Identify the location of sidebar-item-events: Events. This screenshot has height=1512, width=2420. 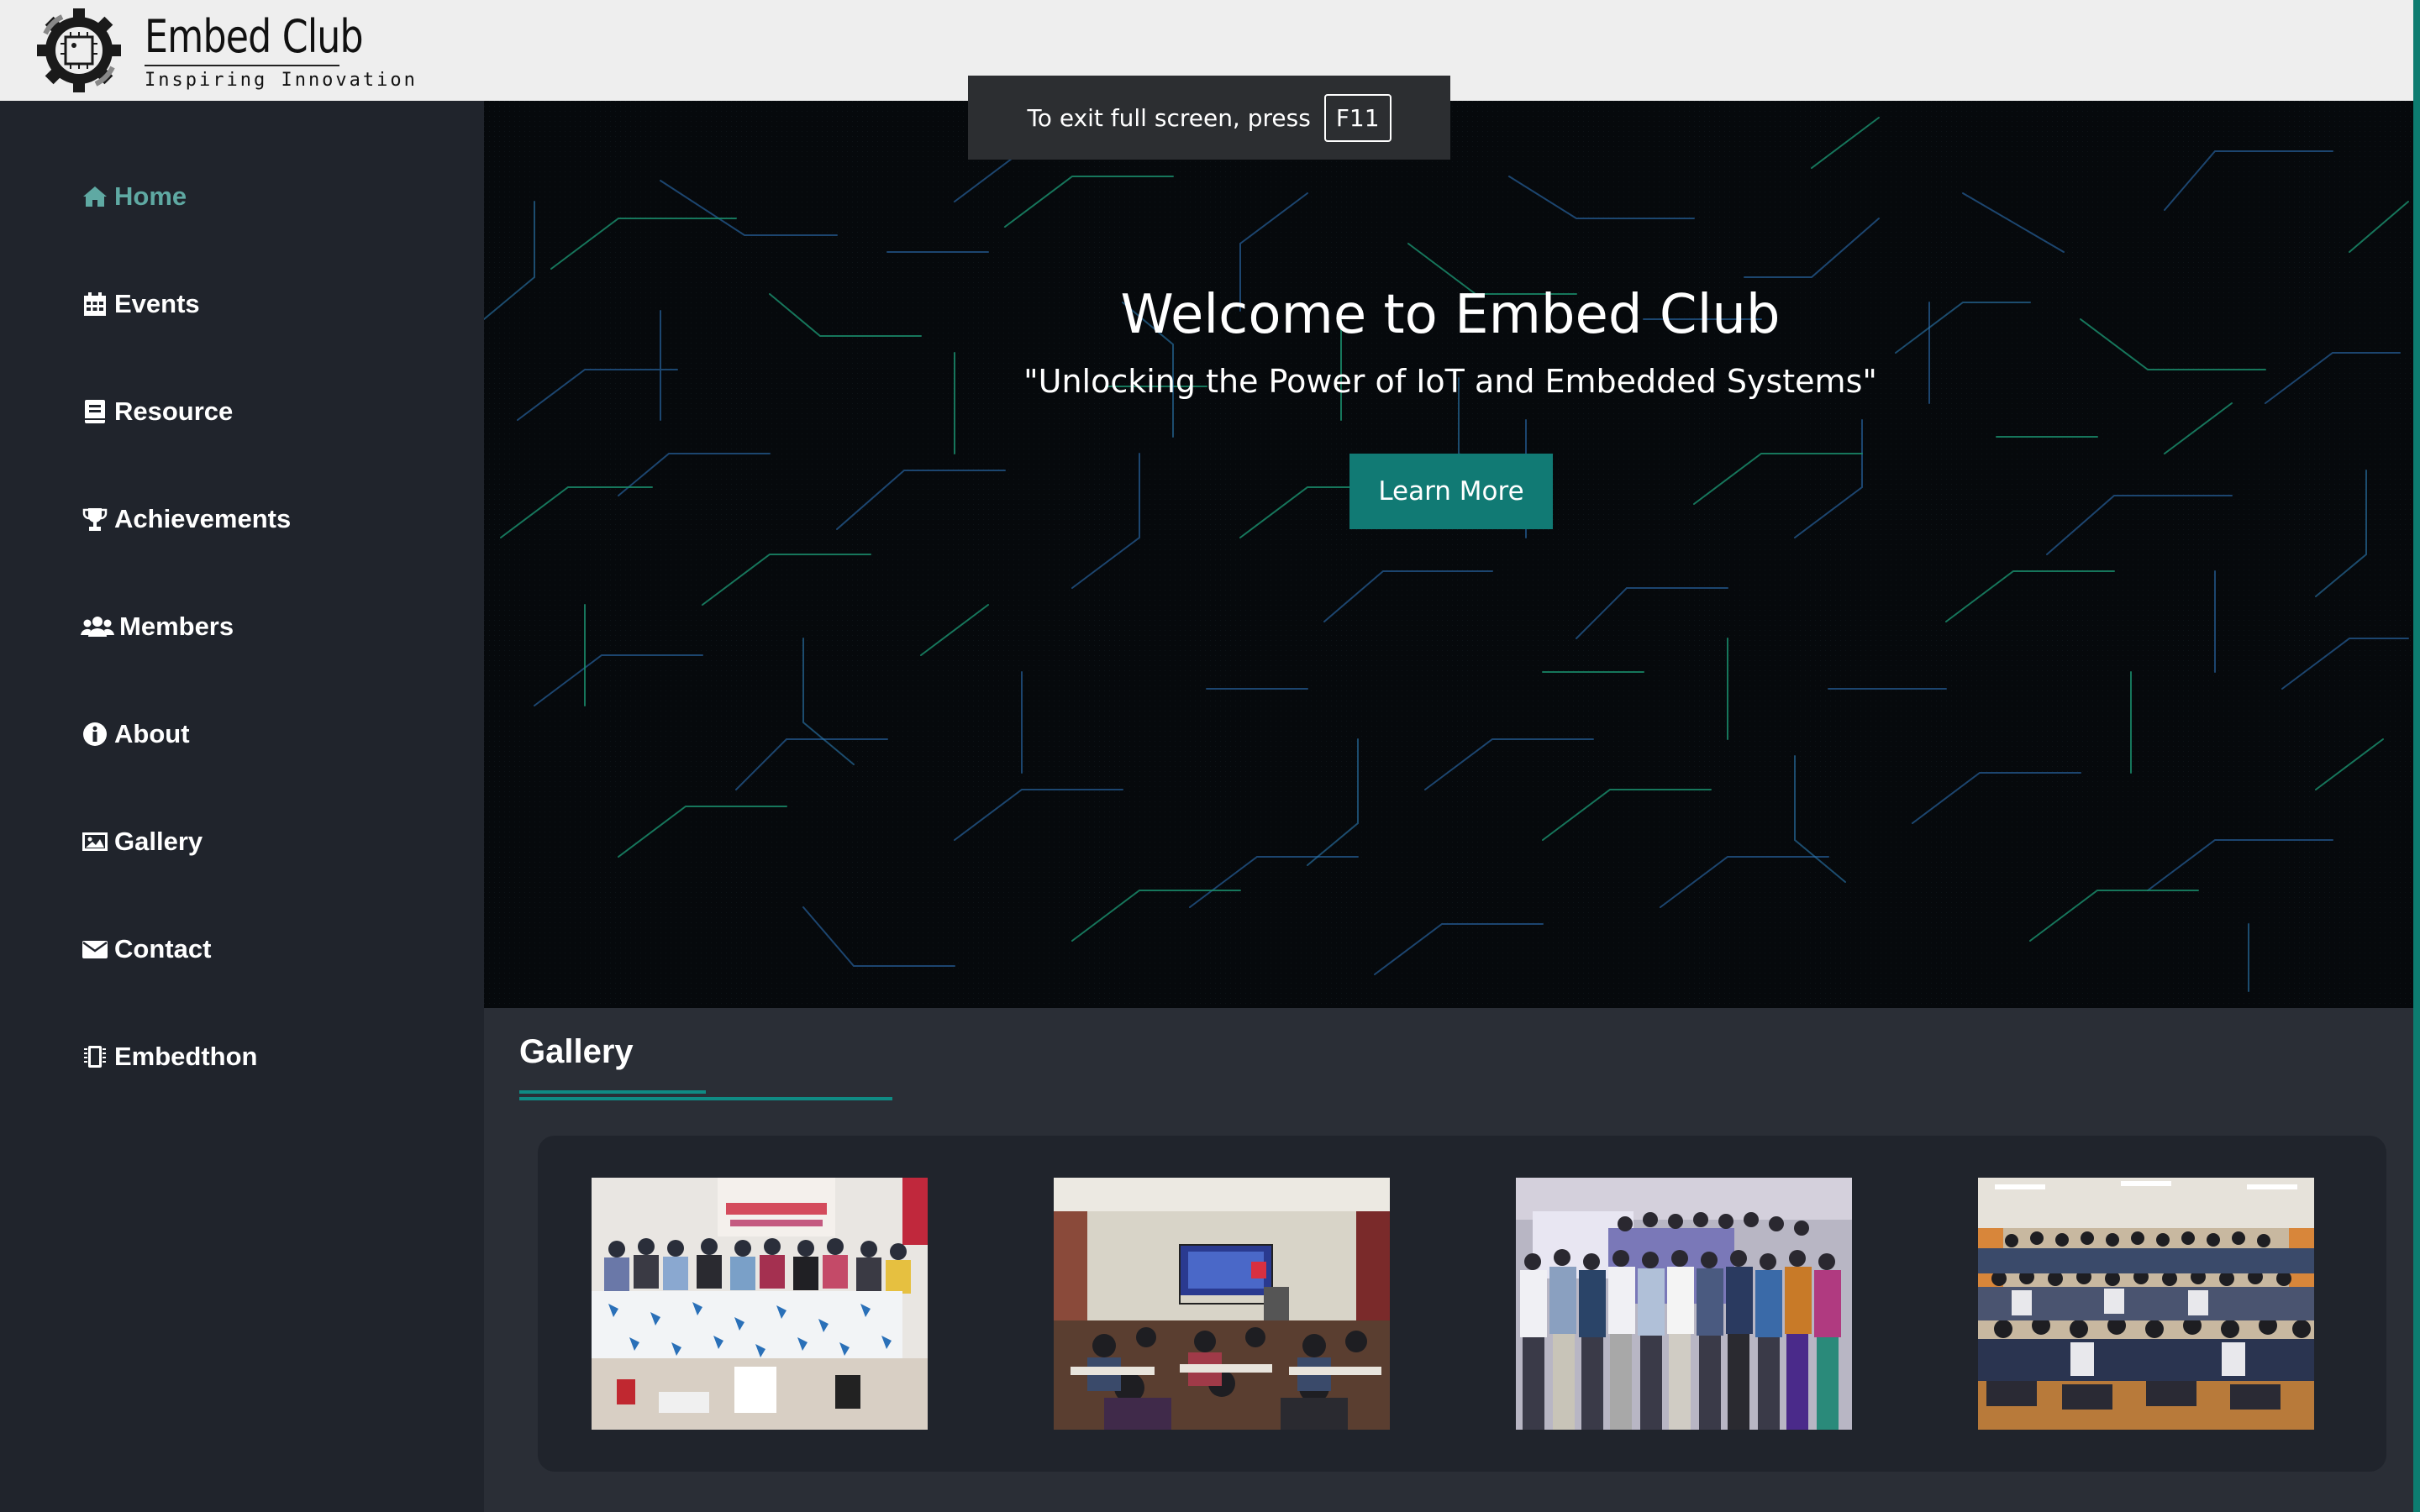
(140, 304).